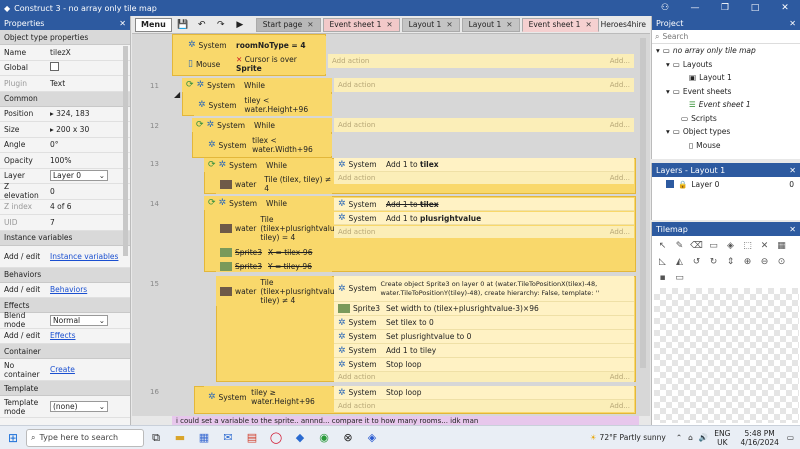 The width and height of the screenshot is (800, 449). I want to click on rectangle-icon: ▭, so click(713, 246).